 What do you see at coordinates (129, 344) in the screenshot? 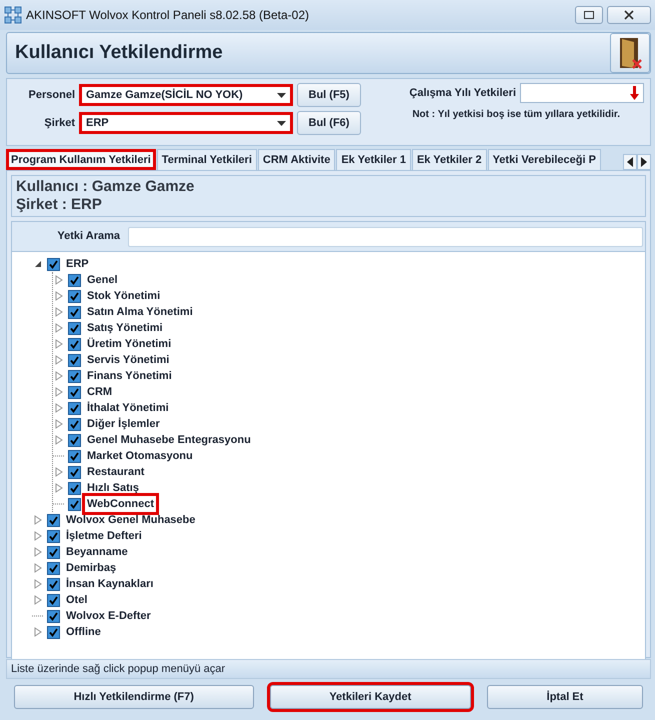
I see `tree-item: Üretim Yönetimi` at bounding box center [129, 344].